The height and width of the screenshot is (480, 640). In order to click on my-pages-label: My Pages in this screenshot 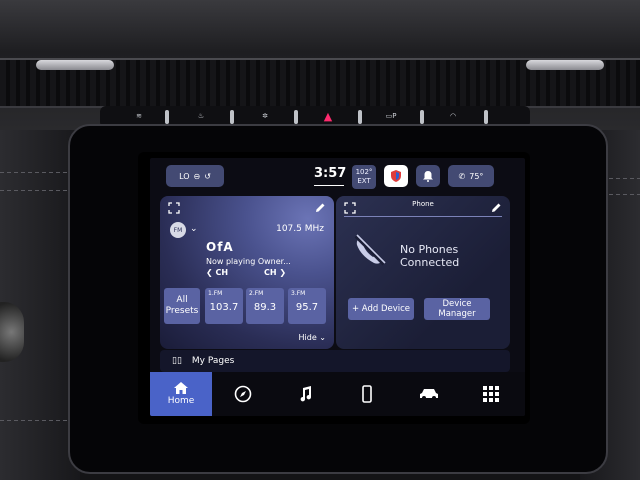, I will do `click(213, 361)`.